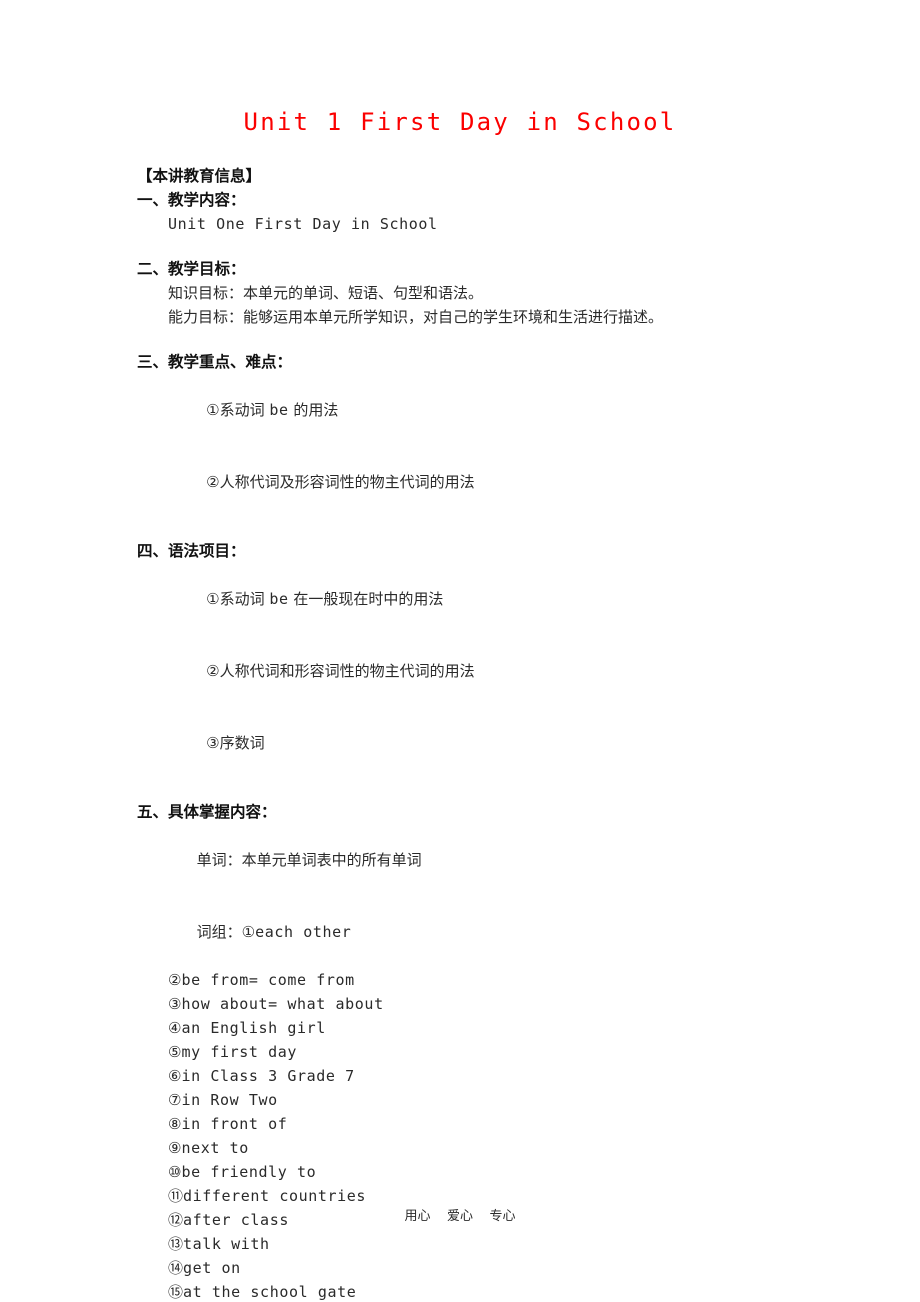 This screenshot has width=920, height=1302. What do you see at coordinates (175, 1028) in the screenshot?
I see `list-marker: ④` at bounding box center [175, 1028].